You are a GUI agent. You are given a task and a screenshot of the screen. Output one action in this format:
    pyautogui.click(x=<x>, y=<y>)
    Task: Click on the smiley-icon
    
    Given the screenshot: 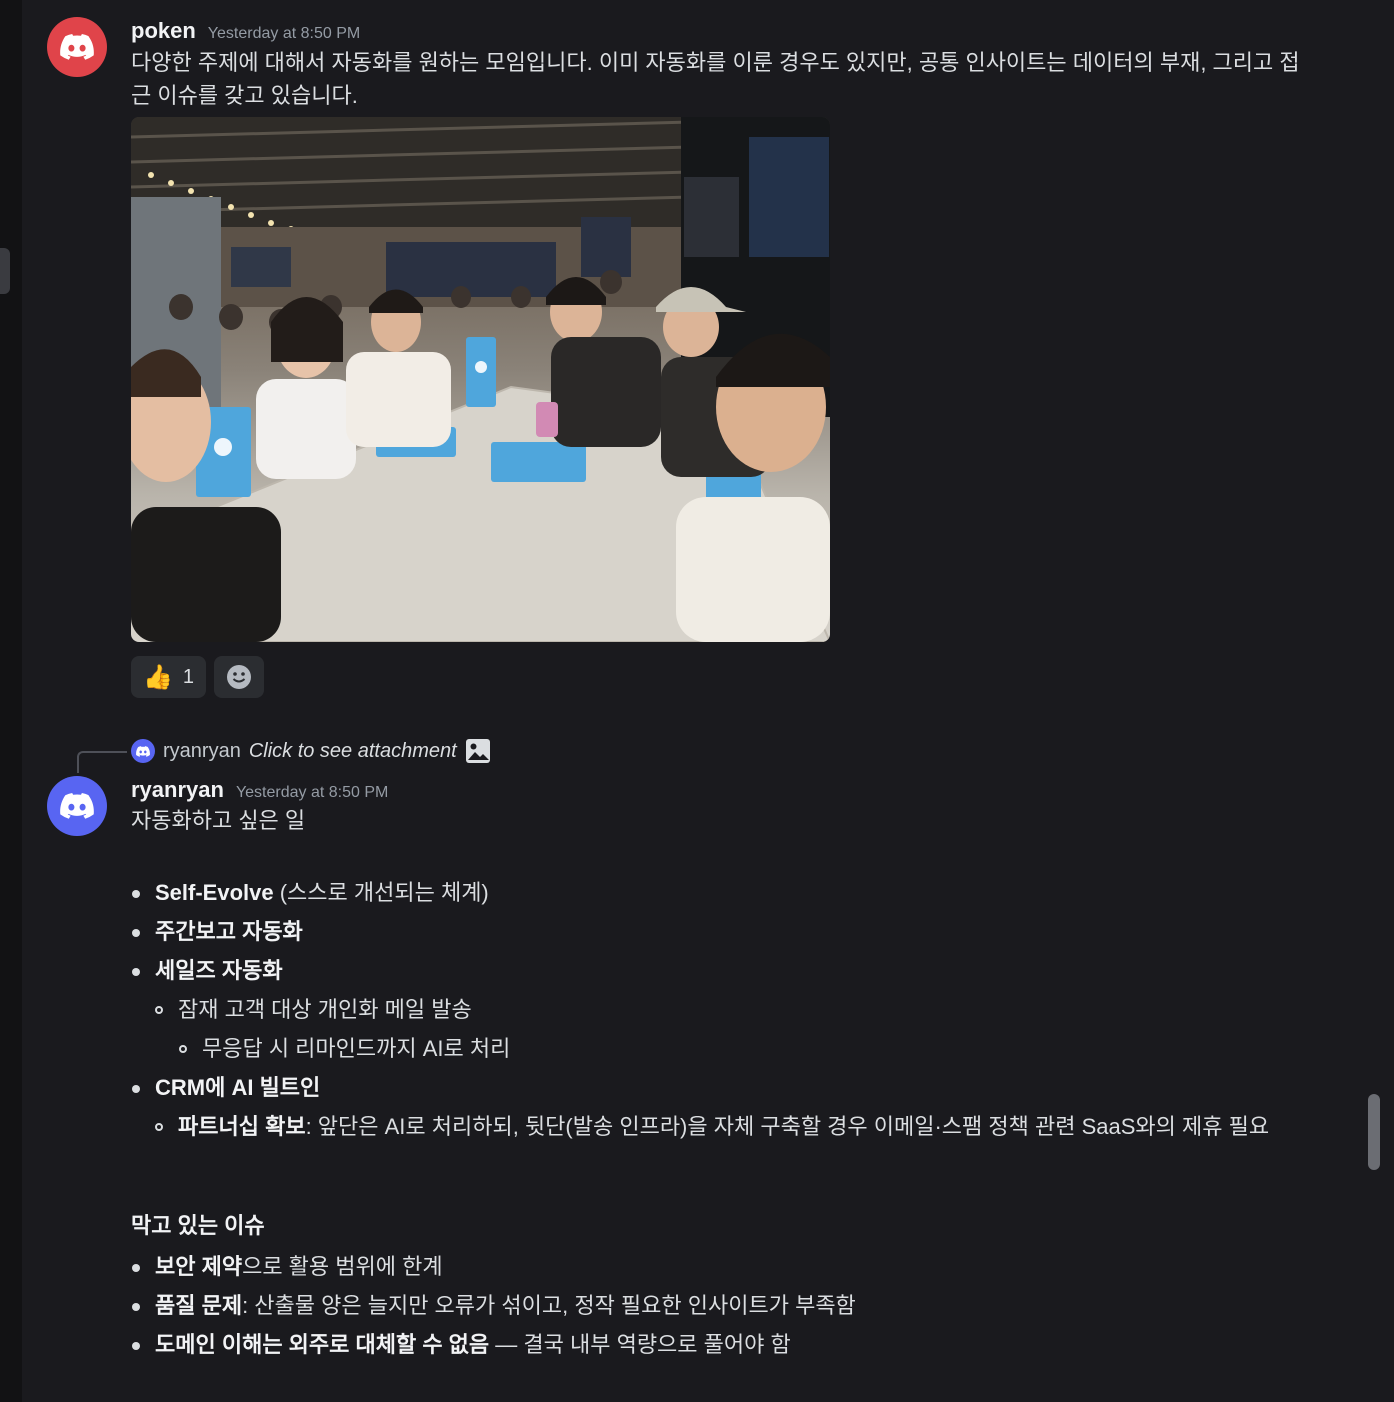 What is the action you would take?
    pyautogui.click(x=239, y=677)
    